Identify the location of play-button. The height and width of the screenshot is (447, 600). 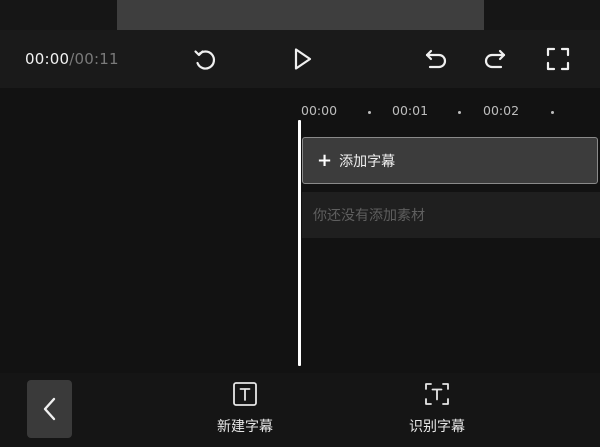
(302, 59).